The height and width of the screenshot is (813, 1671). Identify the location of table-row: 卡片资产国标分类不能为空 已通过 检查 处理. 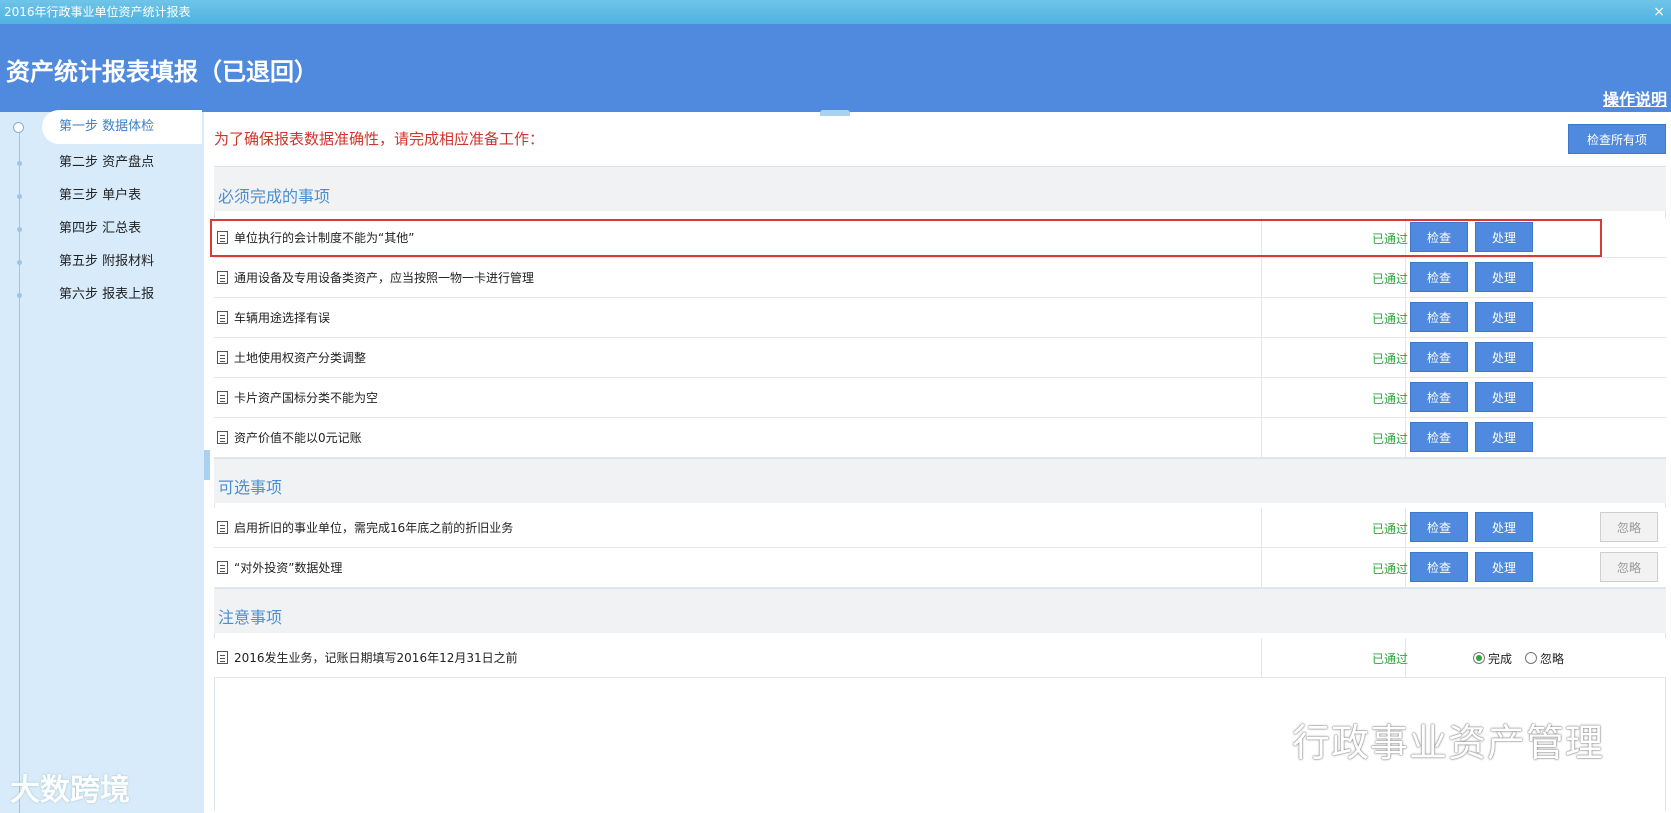
(940, 398).